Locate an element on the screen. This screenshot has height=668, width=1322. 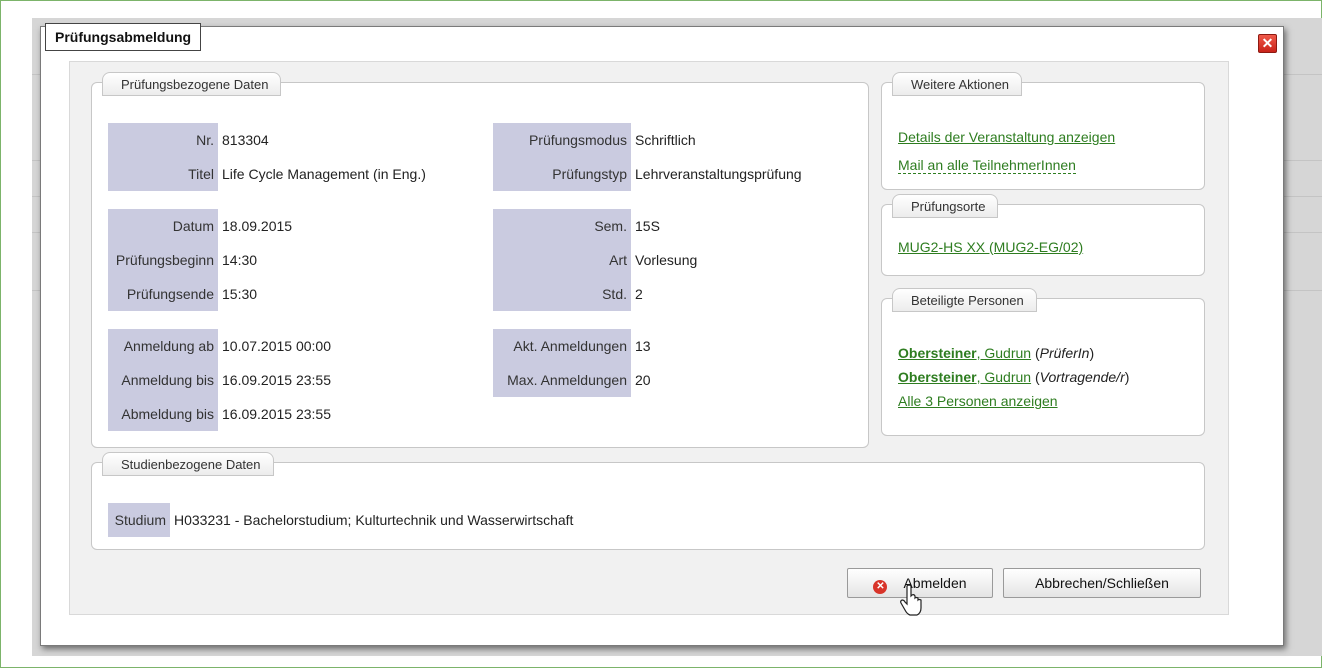
abmeldung-bis-value: 16.09.2015 23:55 is located at coordinates (276, 414).